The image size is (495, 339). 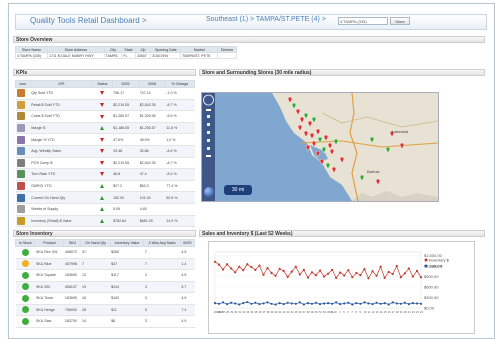 I want to click on kpi-row: Costs $ Sold YTD $1,289.97 $1,309.95 -5.5 %, so click(x=105, y=116).